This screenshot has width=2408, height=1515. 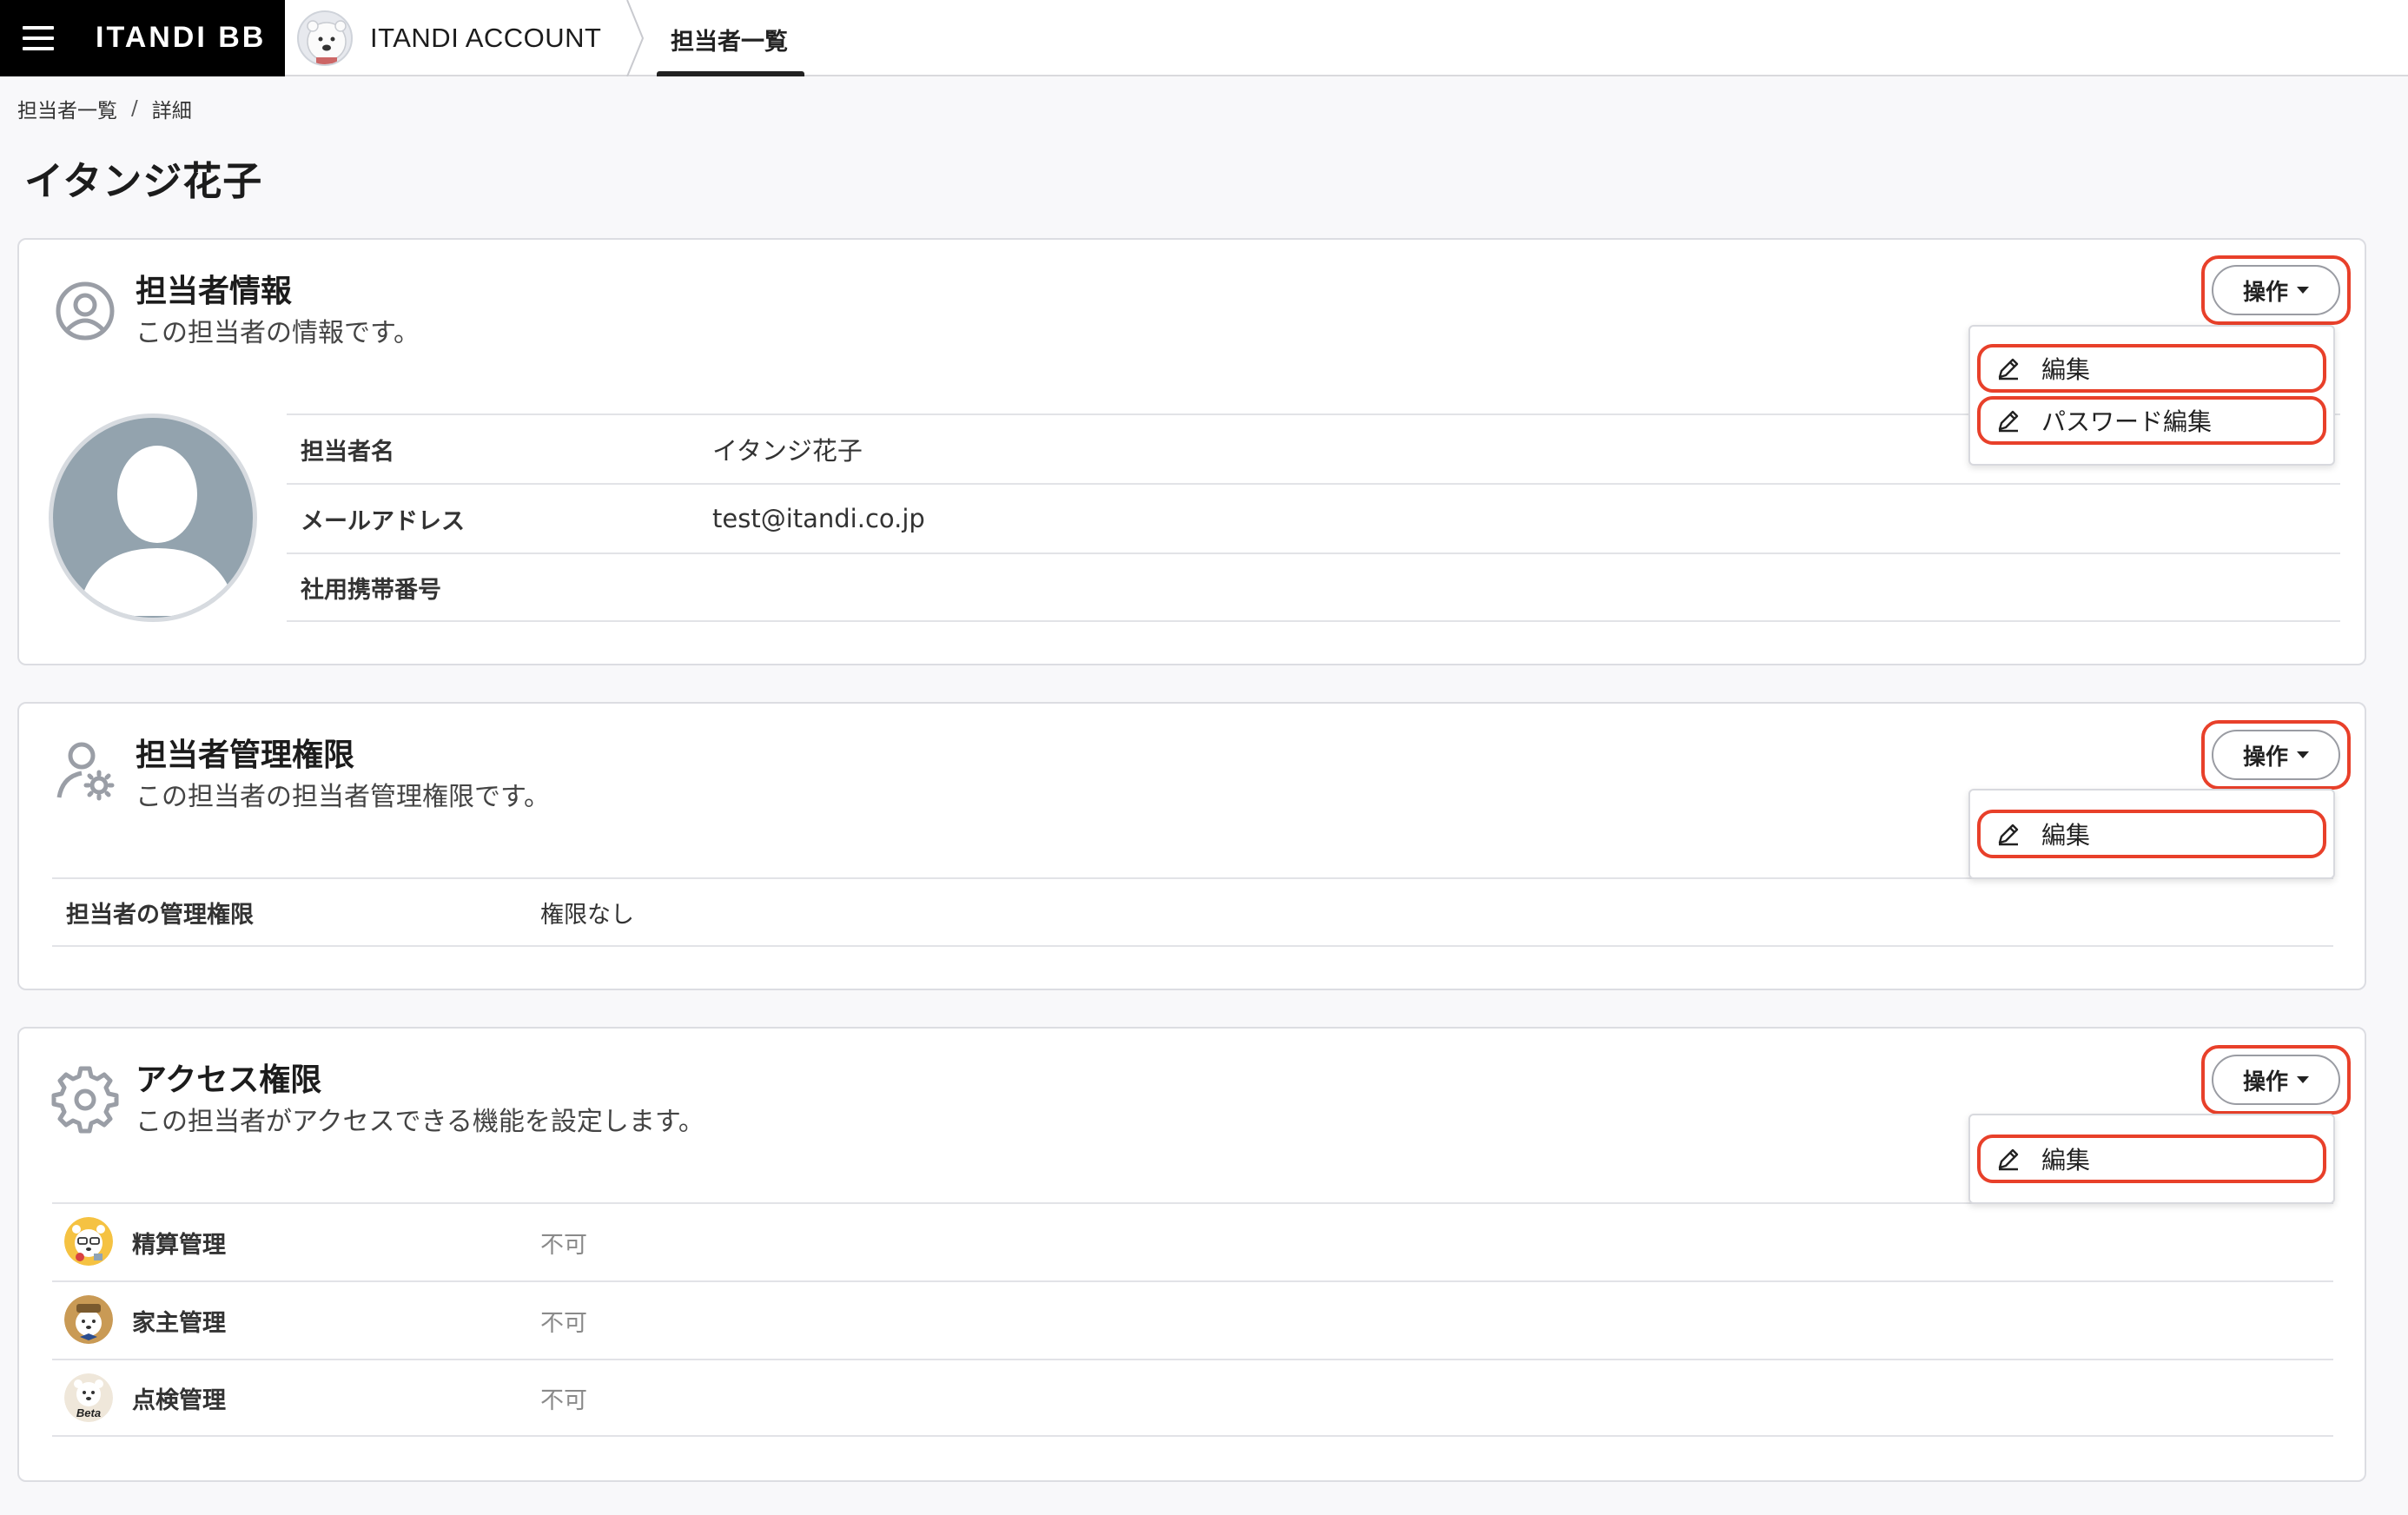 I want to click on row-value: 権限なし, so click(x=587, y=915).